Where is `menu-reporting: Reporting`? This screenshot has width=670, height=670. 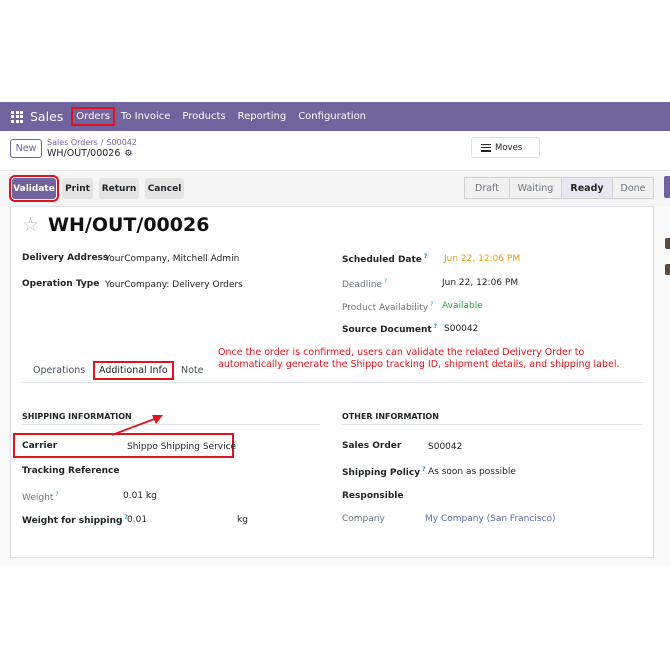 menu-reporting: Reporting is located at coordinates (262, 116).